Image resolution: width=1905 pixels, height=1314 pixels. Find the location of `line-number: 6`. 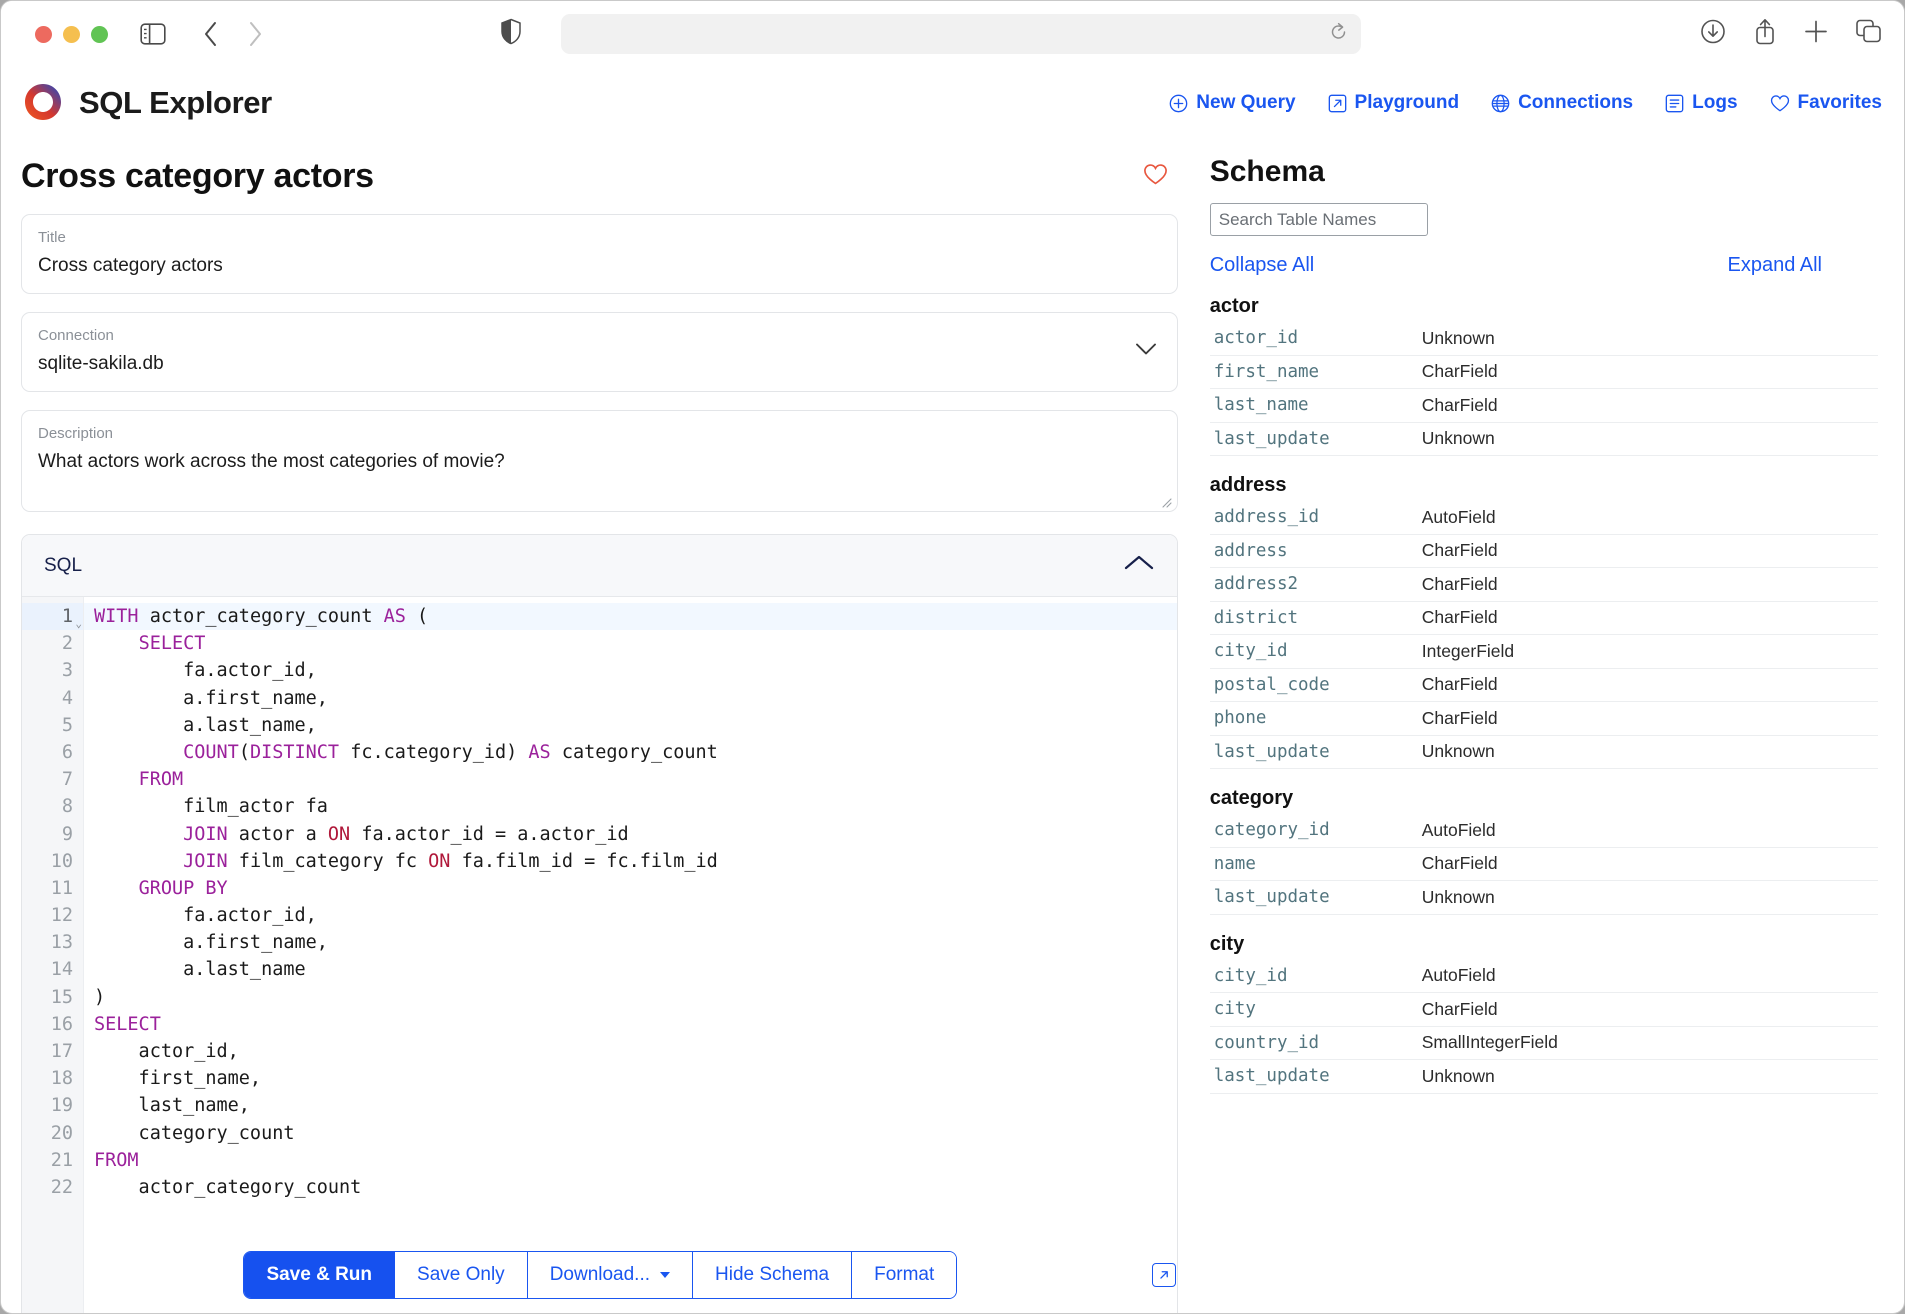

line-number: 6 is located at coordinates (67, 752).